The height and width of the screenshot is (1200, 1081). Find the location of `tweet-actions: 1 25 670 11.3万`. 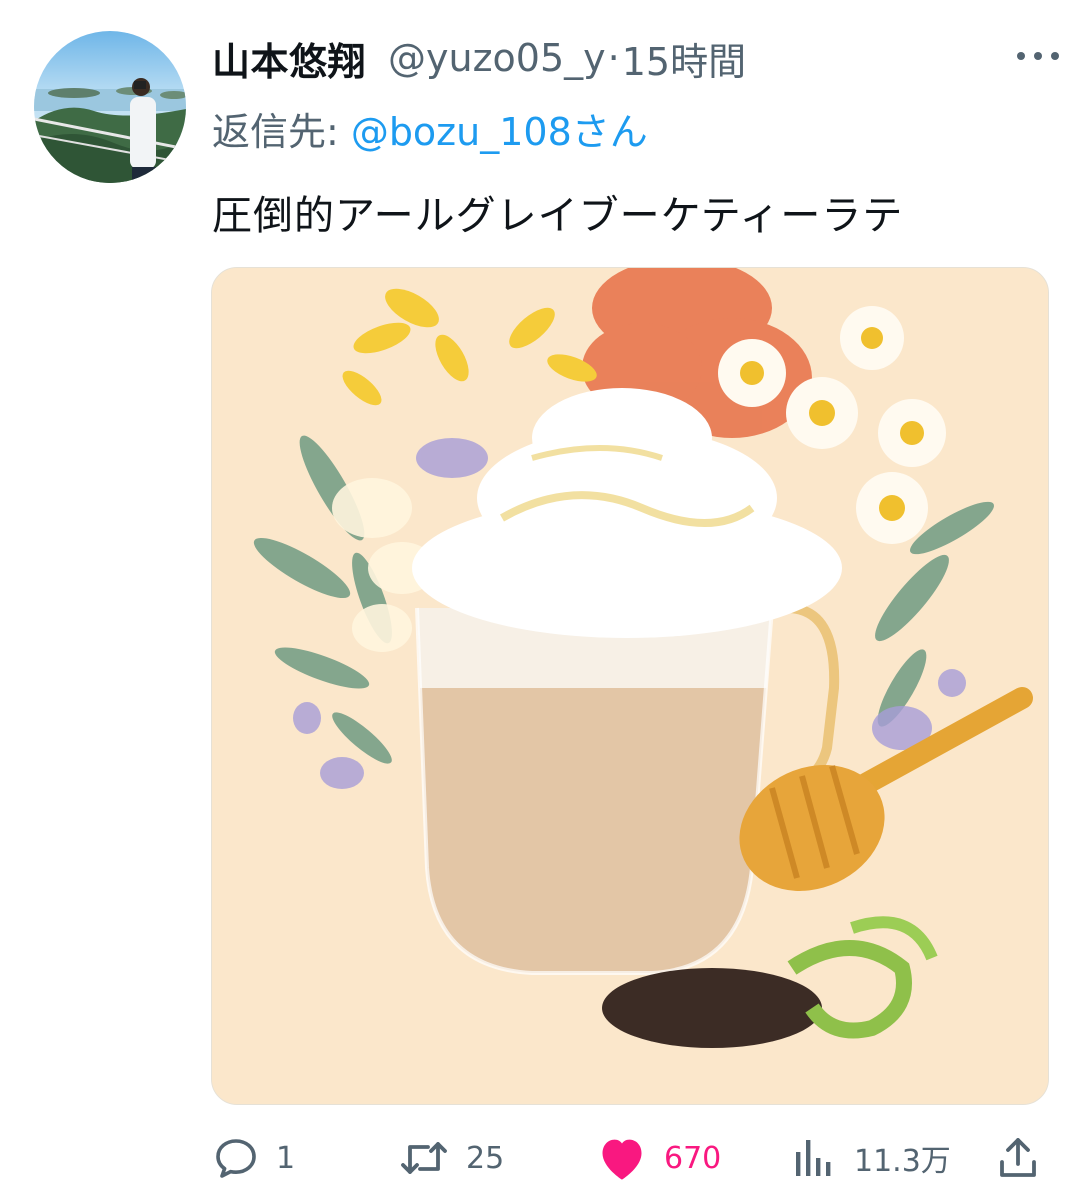

tweet-actions: 1 25 670 11.3万 is located at coordinates (630, 1158).